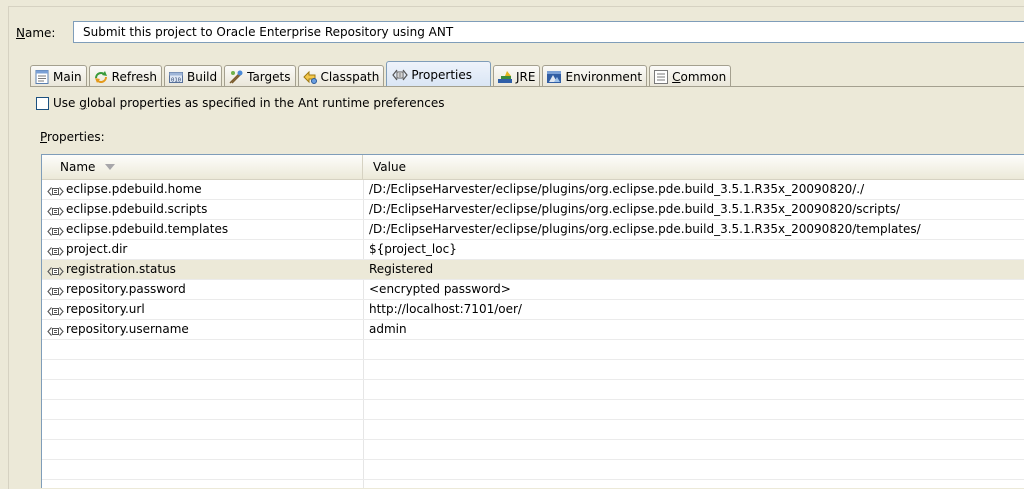  I want to click on property-name-cell: eclipse.pdebuild.scripts, so click(204, 209).